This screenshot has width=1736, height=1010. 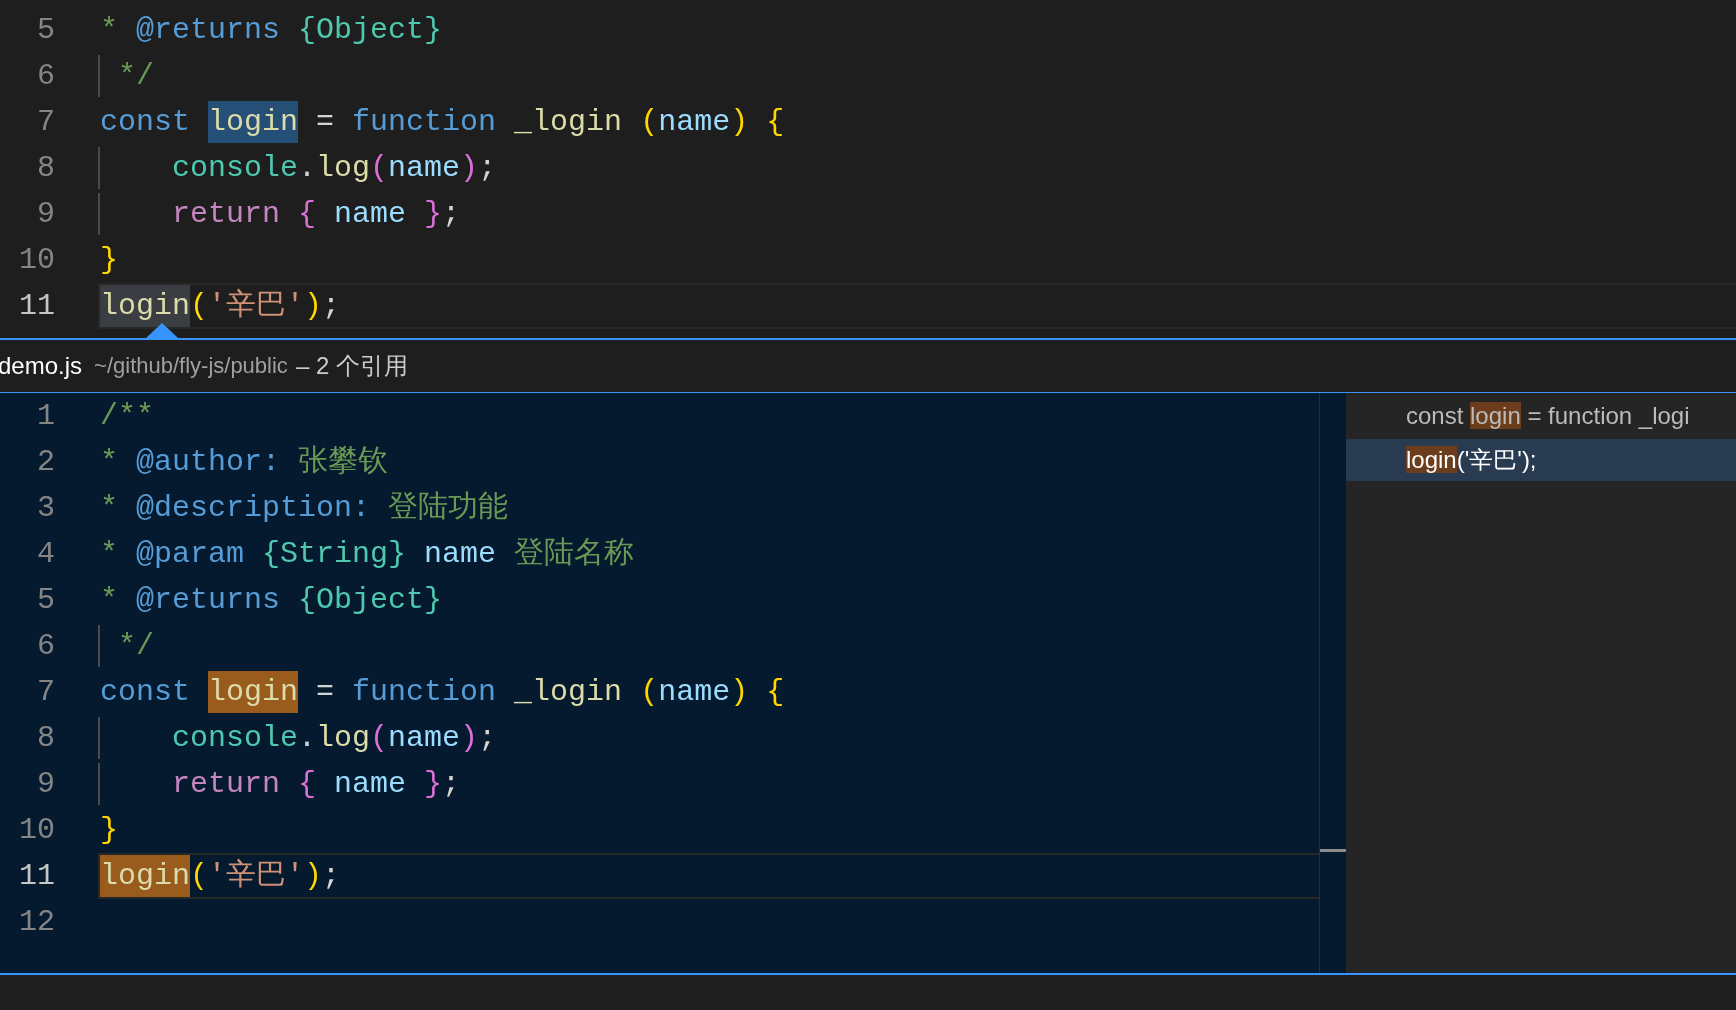 I want to click on reference-item: const login = function _logi, so click(x=1541, y=416).